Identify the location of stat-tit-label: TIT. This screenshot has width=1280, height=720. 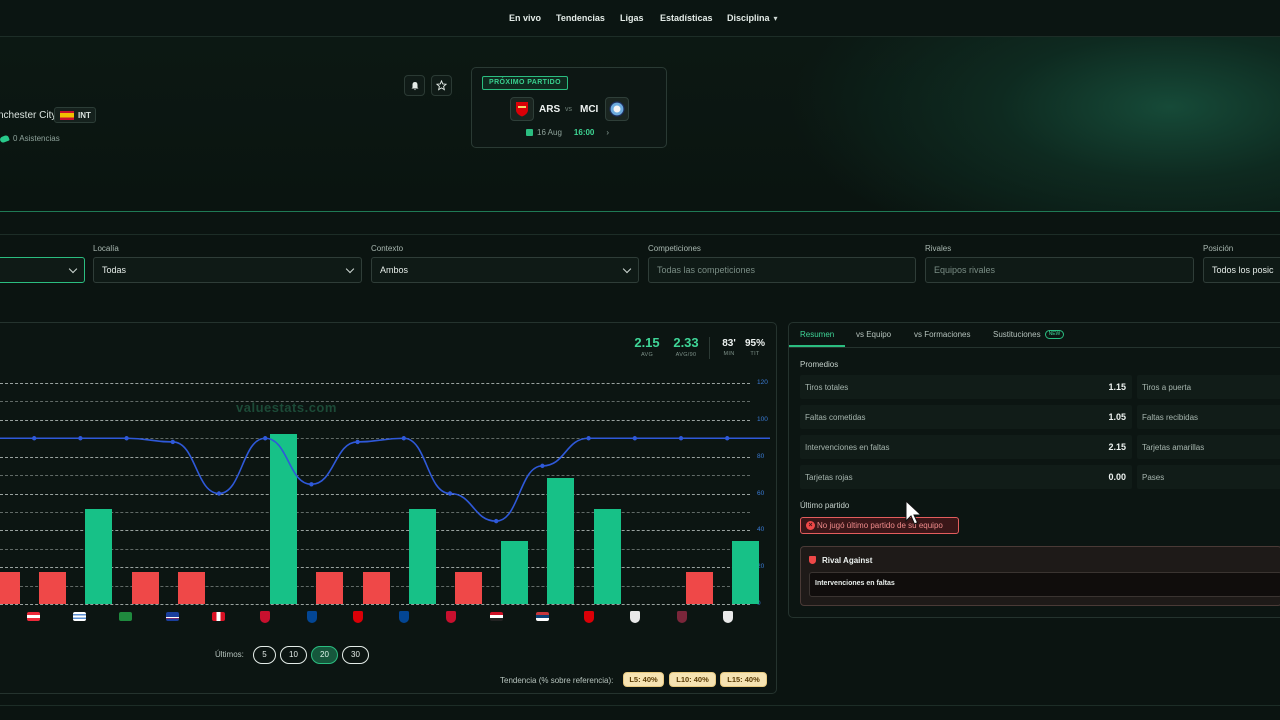
(755, 354).